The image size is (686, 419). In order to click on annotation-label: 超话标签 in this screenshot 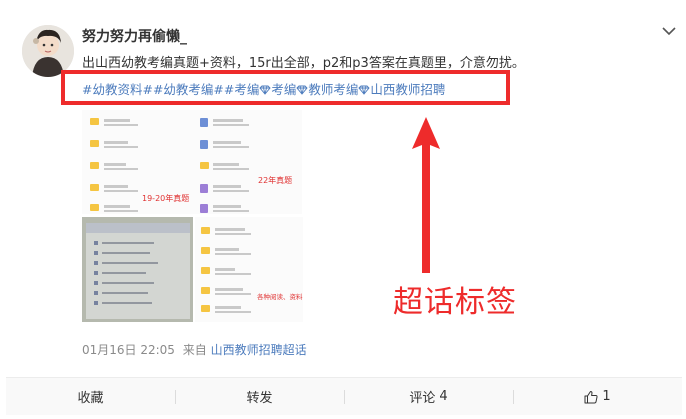, I will do `click(455, 302)`.